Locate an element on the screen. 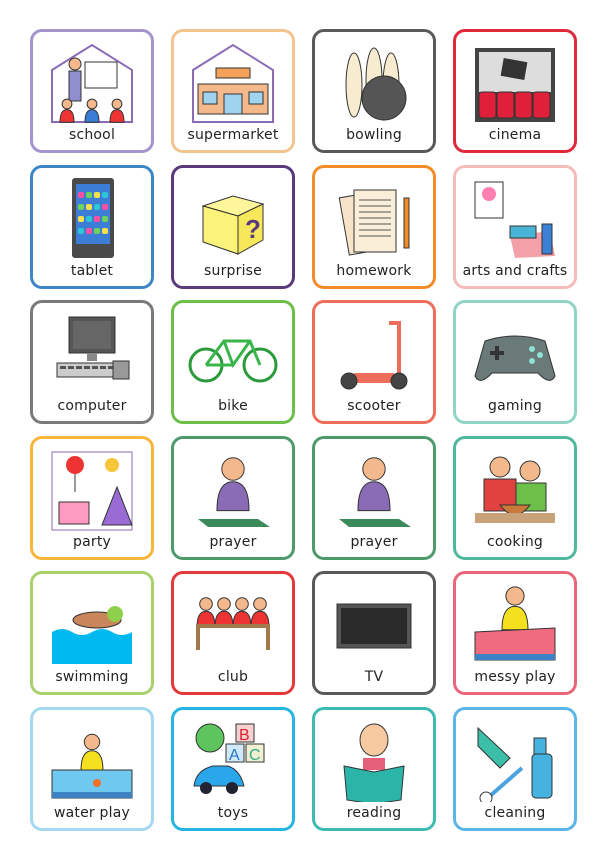 Image resolution: width=596 pixels, height=842 pixels. picture-card-school: school is located at coordinates (92, 91).